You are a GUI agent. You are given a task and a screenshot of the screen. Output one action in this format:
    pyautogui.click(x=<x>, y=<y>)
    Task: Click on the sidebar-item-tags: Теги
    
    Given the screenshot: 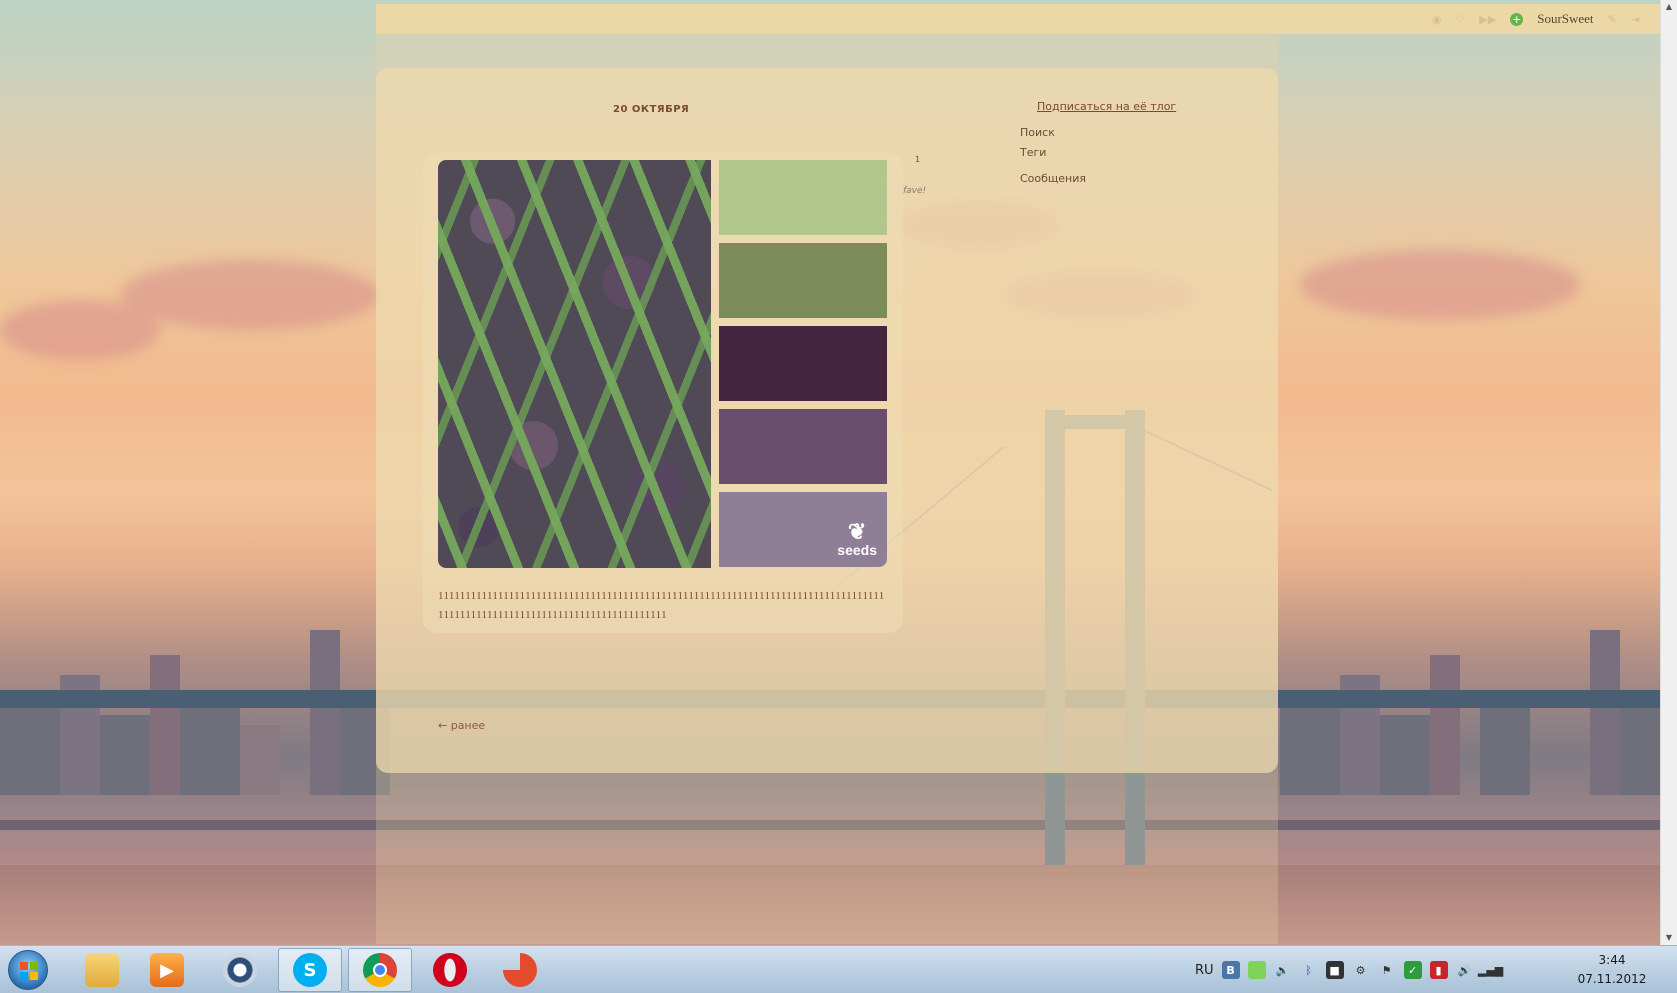 What is the action you would take?
    pyautogui.click(x=1053, y=156)
    